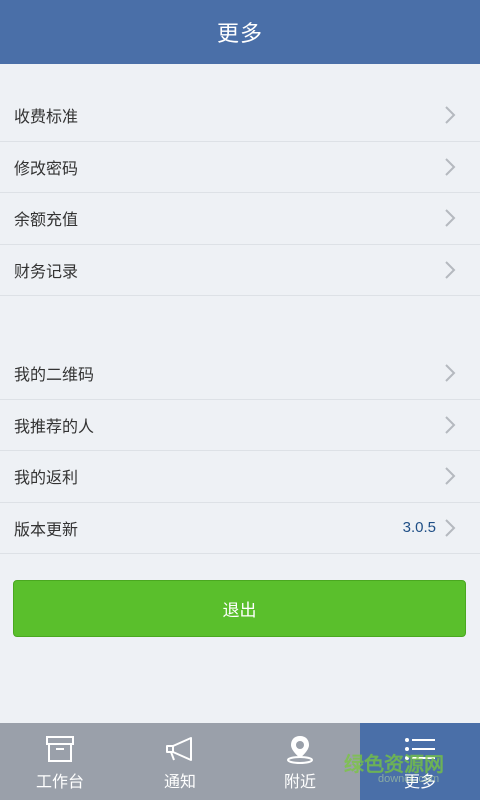  What do you see at coordinates (46, 478) in the screenshot?
I see `menu-item-label: 我的返利` at bounding box center [46, 478].